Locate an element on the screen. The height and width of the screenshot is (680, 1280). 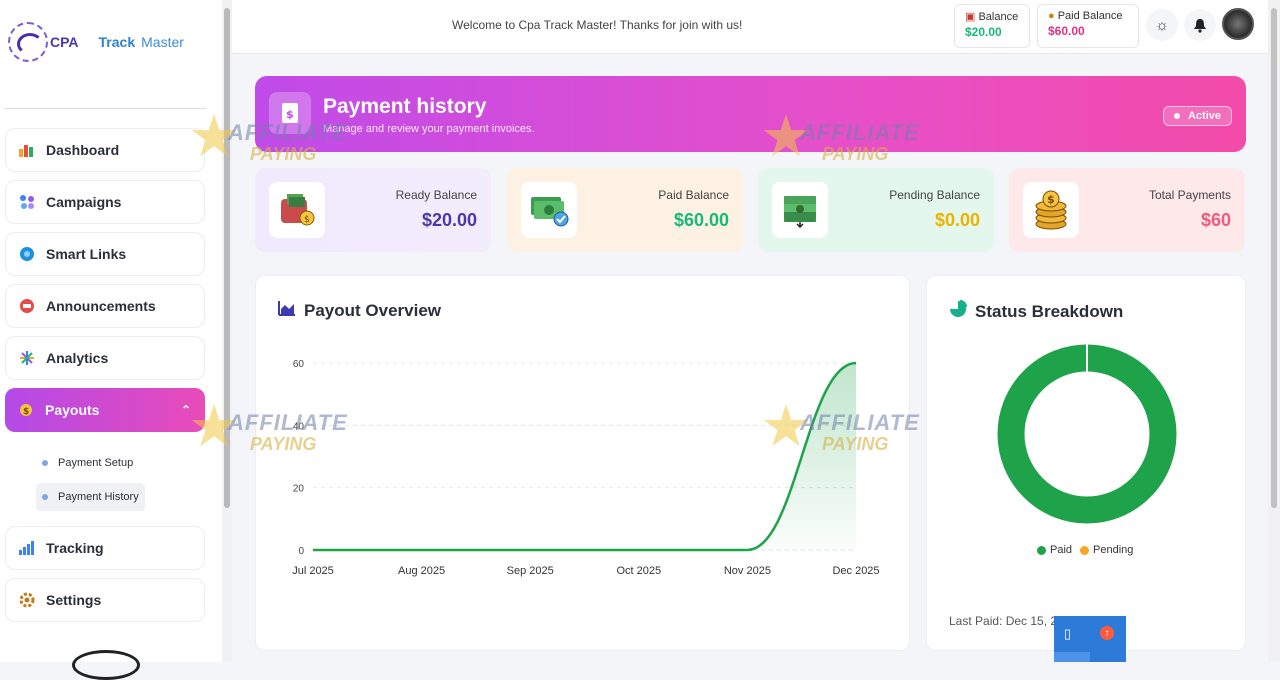
slice-paid is located at coordinates (1087, 434).